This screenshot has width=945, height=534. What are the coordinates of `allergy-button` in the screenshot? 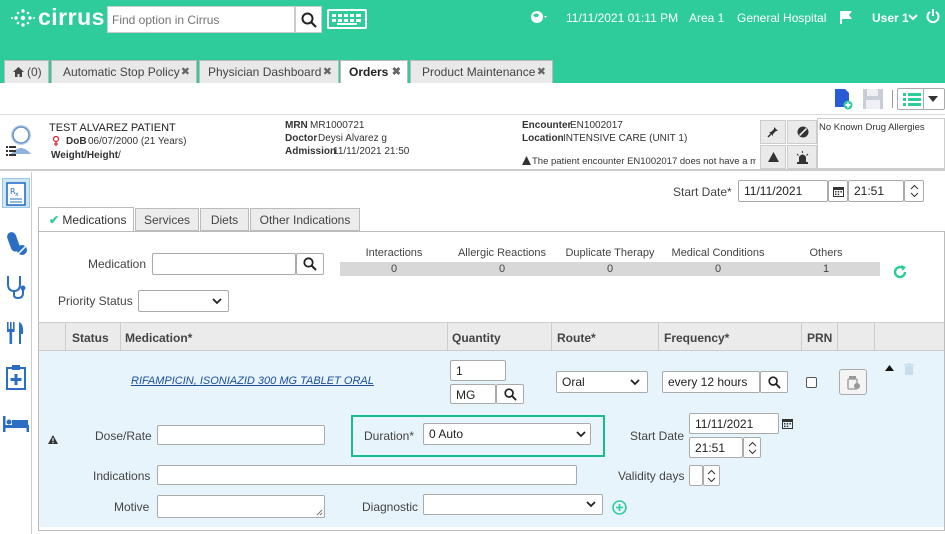 It's located at (802, 132).